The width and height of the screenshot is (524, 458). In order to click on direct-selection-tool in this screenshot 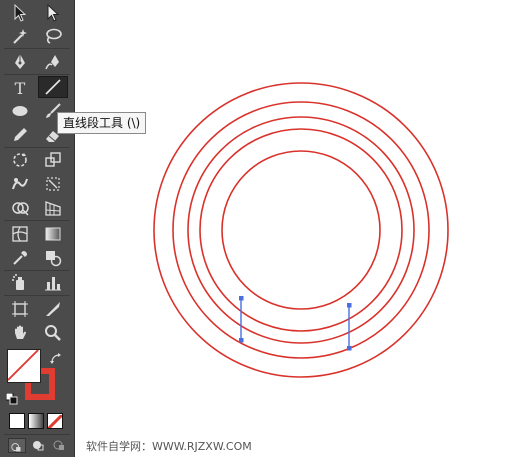, I will do `click(53, 13)`.